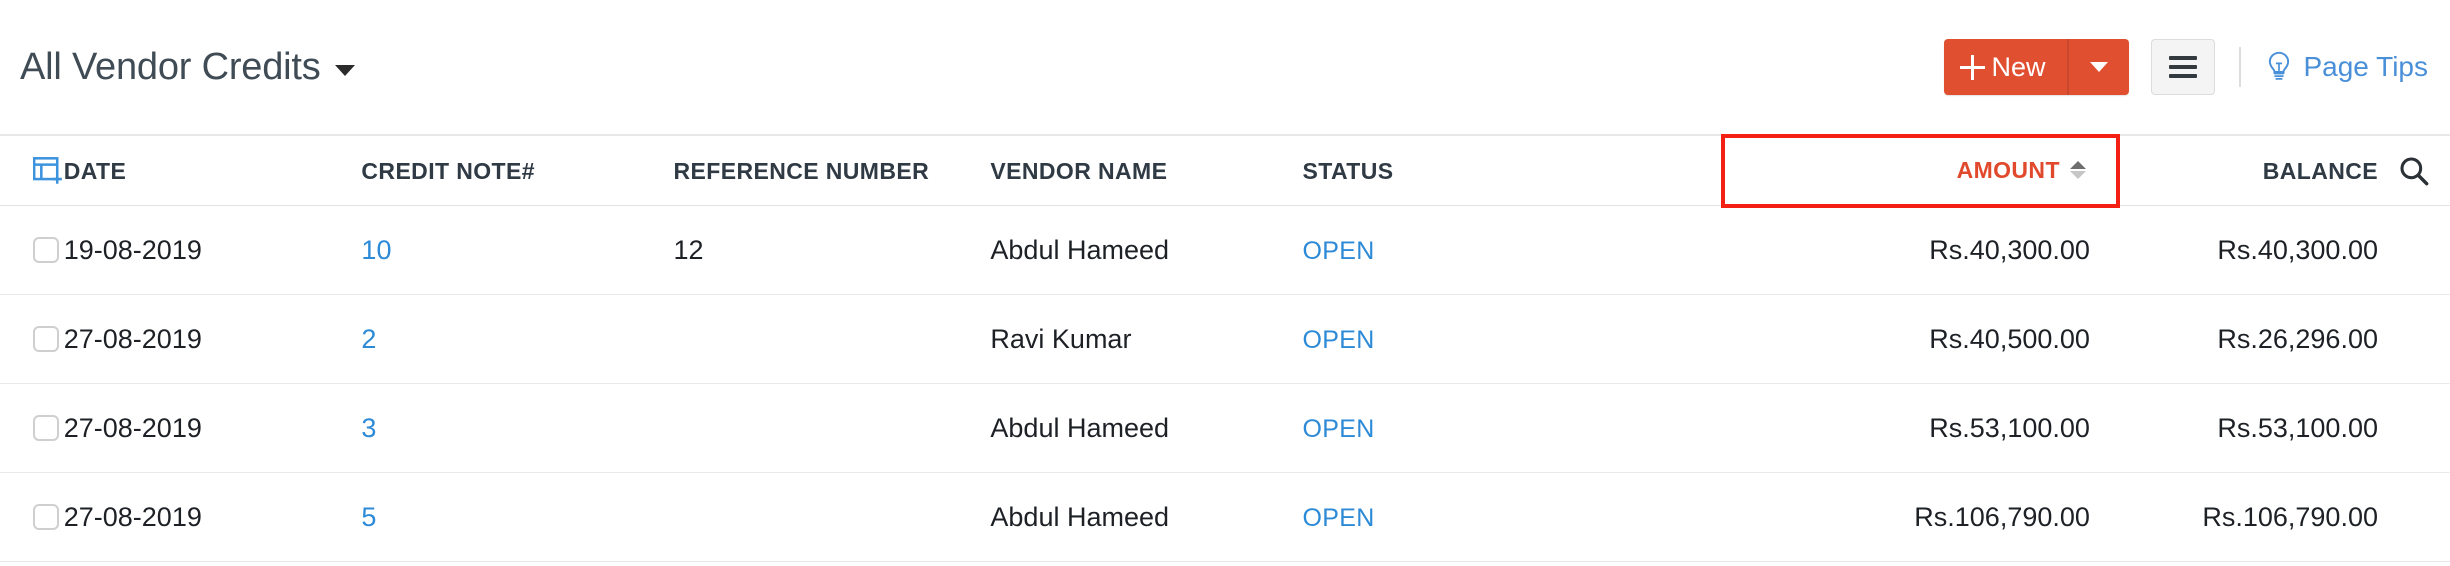 This screenshot has width=2450, height=566. I want to click on menu-button, so click(2183, 67).